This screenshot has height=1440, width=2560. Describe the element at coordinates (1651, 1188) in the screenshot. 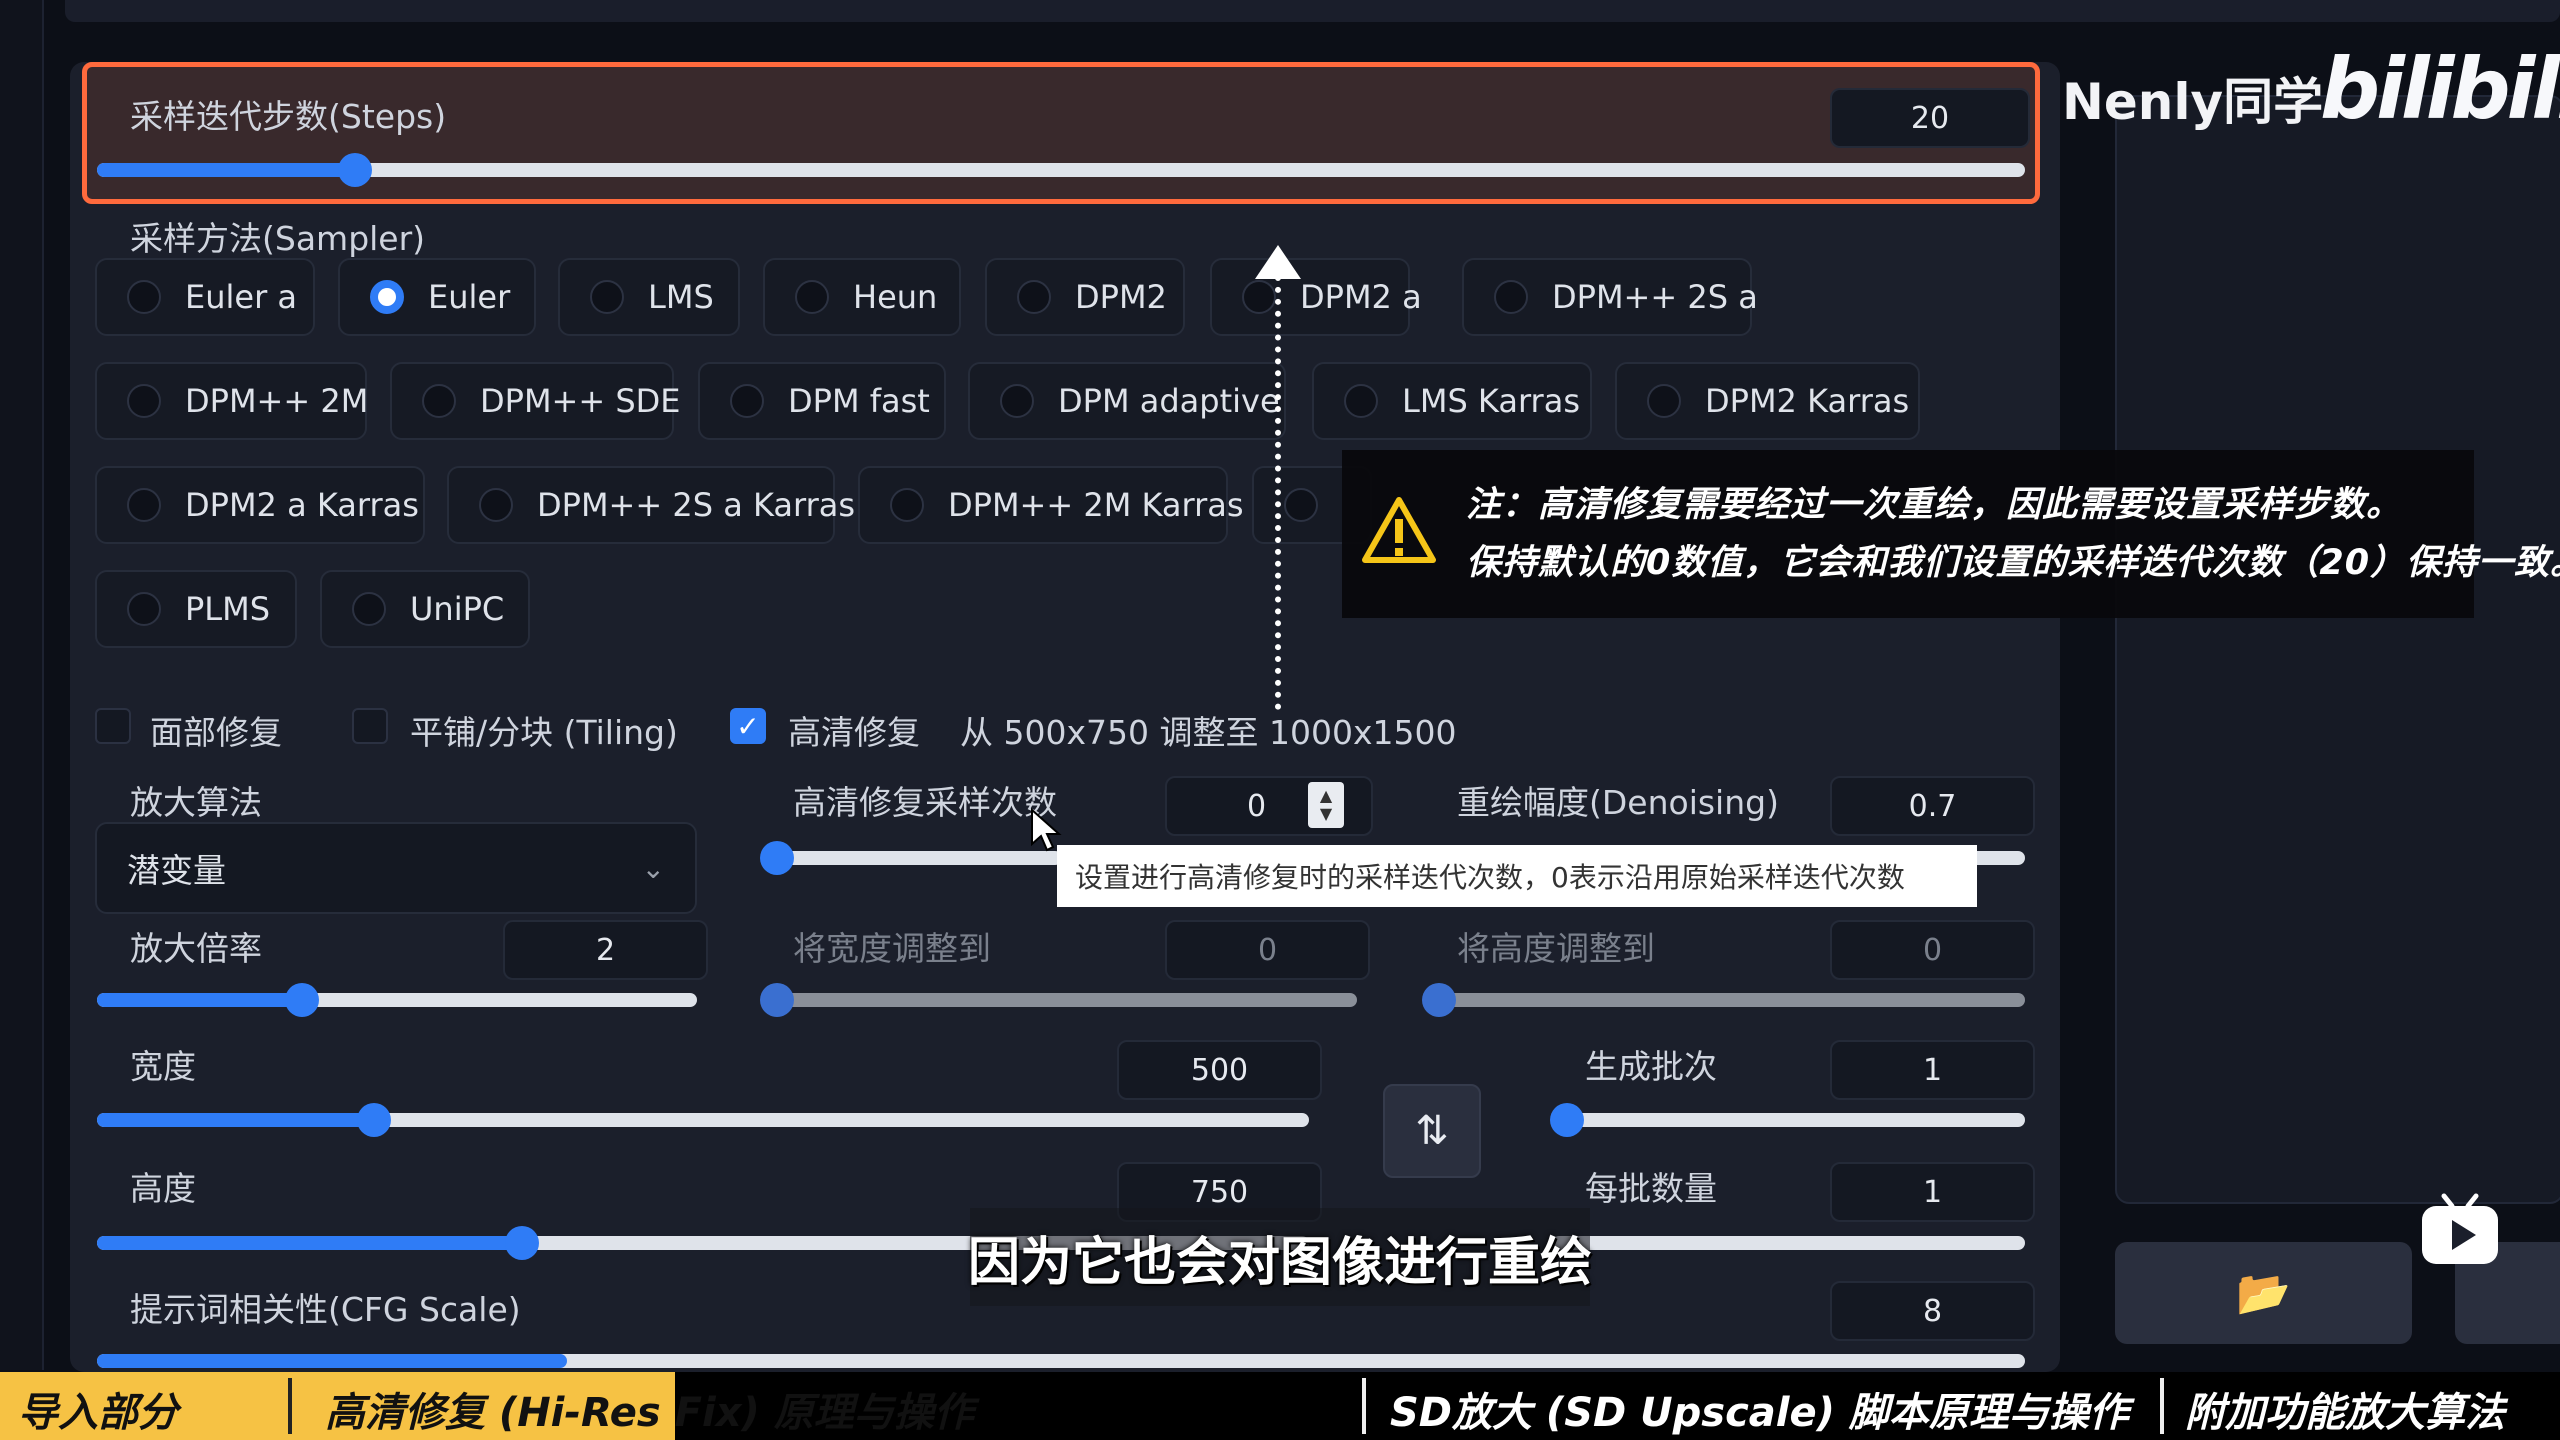

I see `batch-size-label: 每批数量` at that location.